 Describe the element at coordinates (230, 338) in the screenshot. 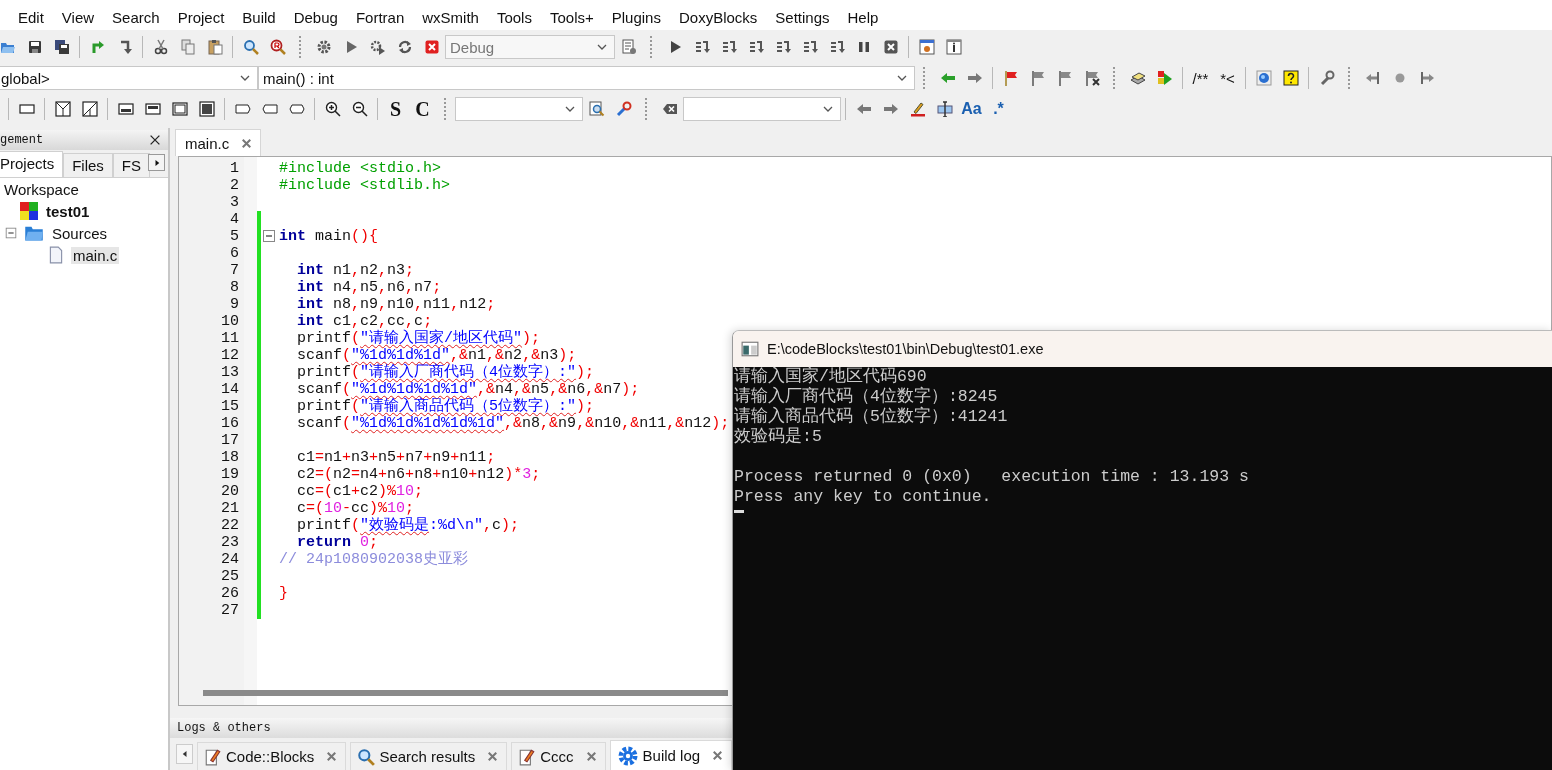

I see `line-number: 11` at that location.